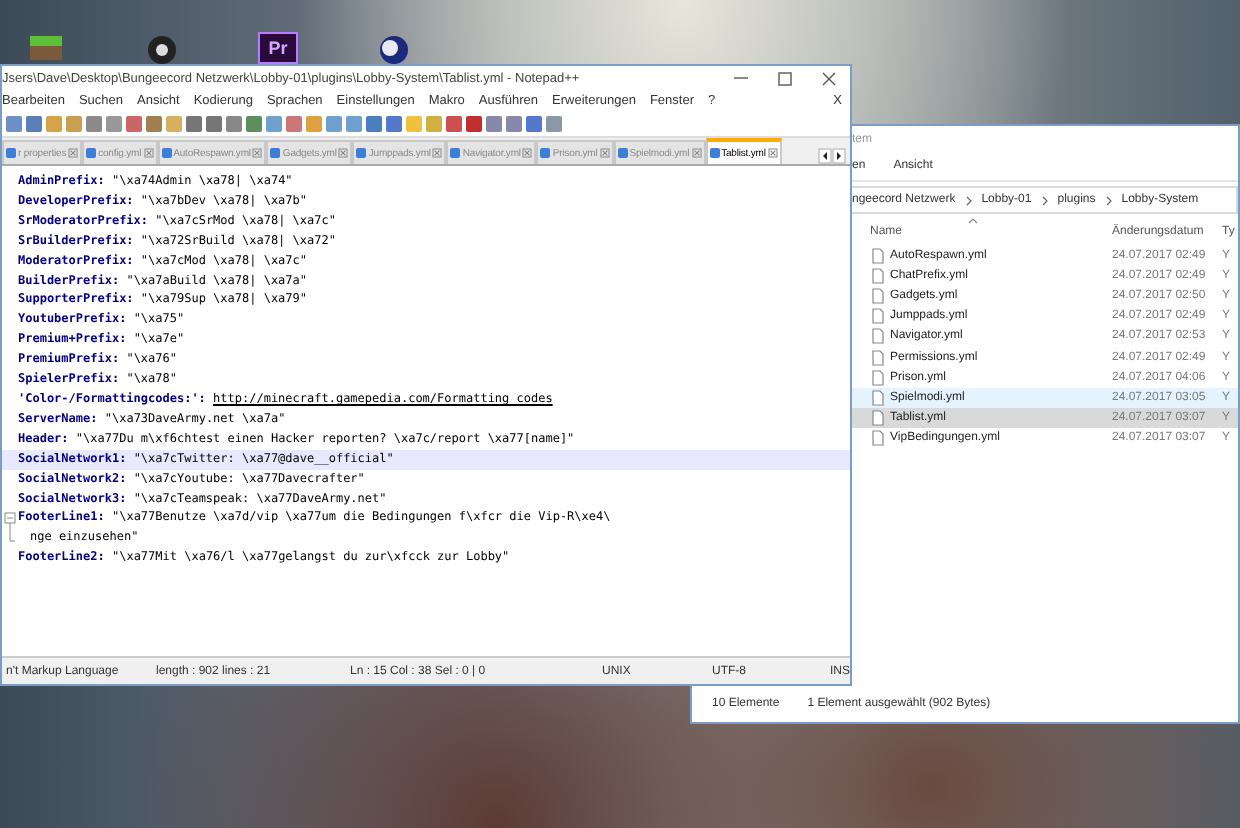 This screenshot has width=1240, height=828. Describe the element at coordinates (394, 48) in the screenshot. I see `sphere-logo-icon` at that location.